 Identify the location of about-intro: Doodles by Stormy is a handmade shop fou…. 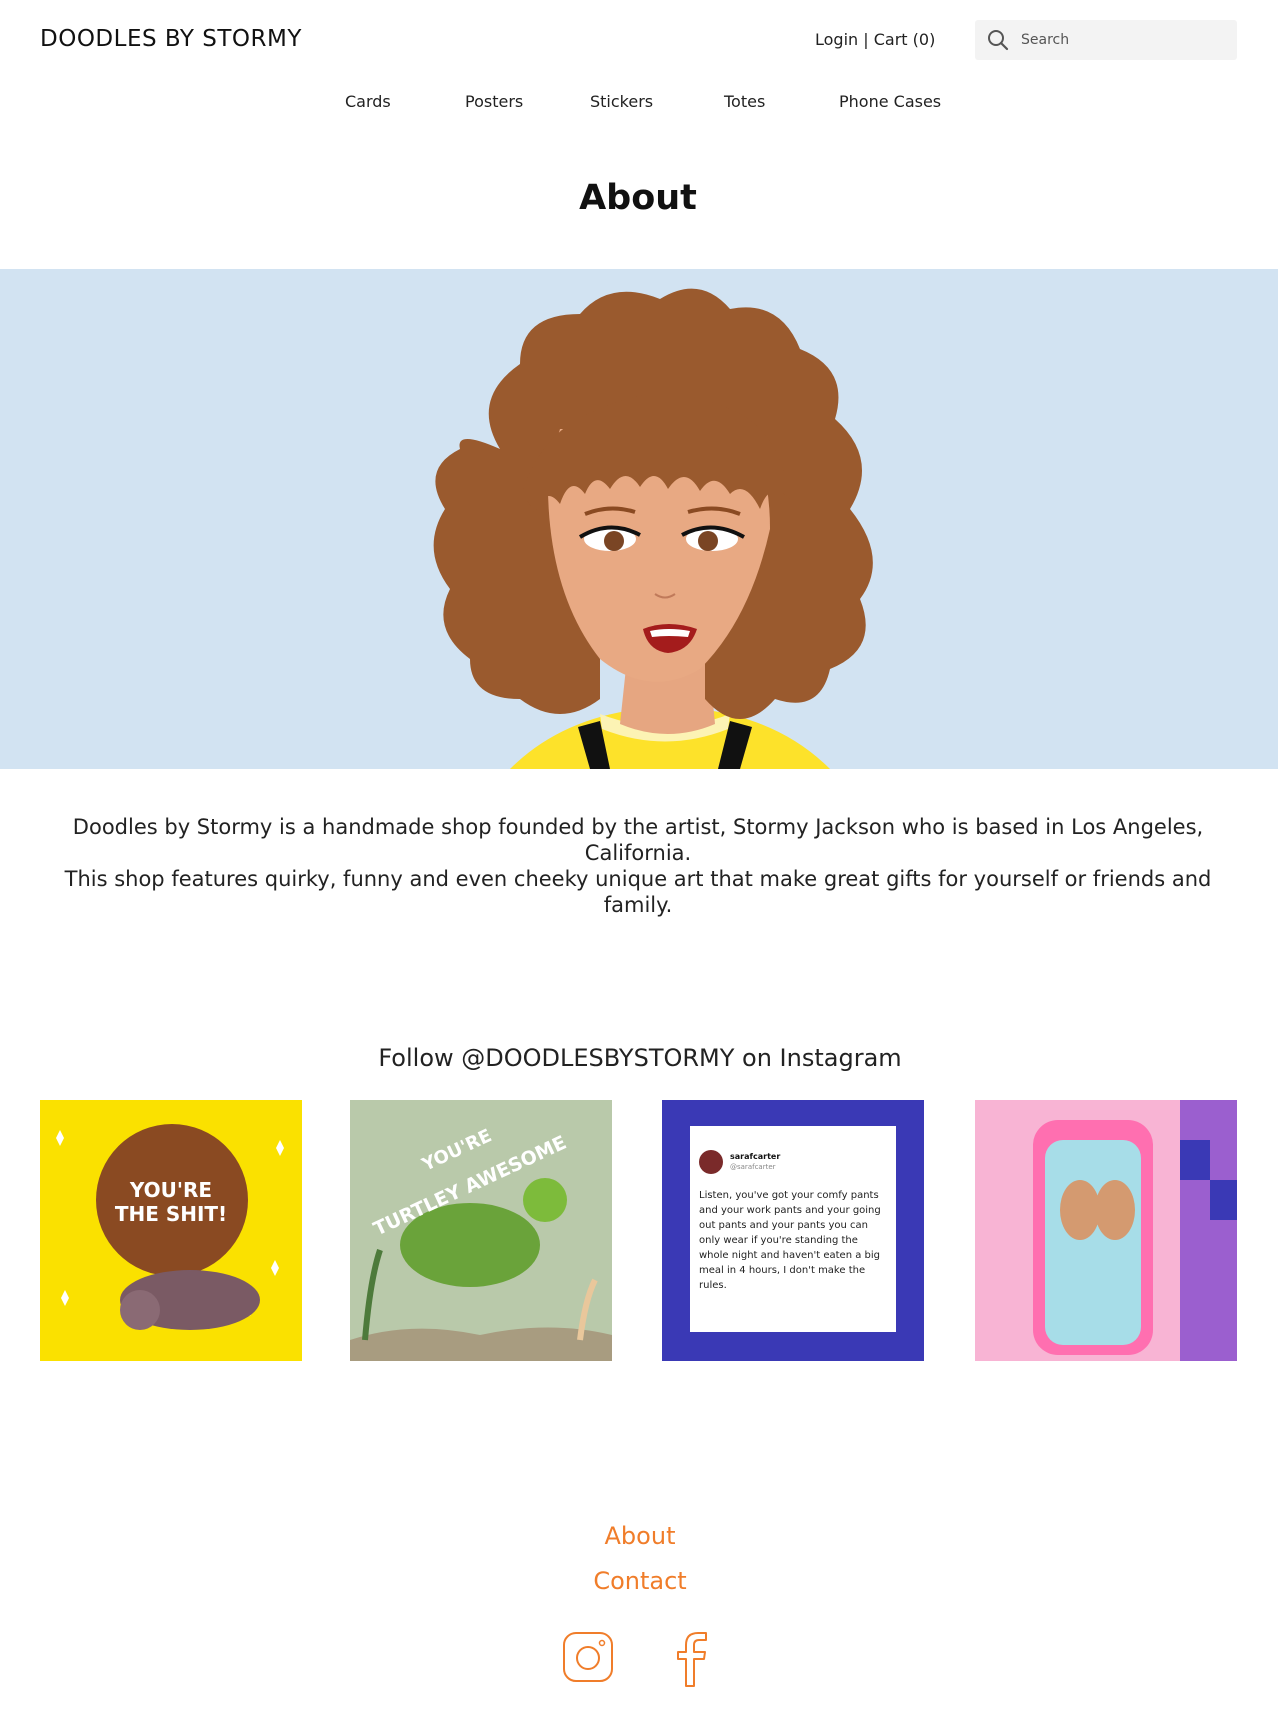
(638, 866).